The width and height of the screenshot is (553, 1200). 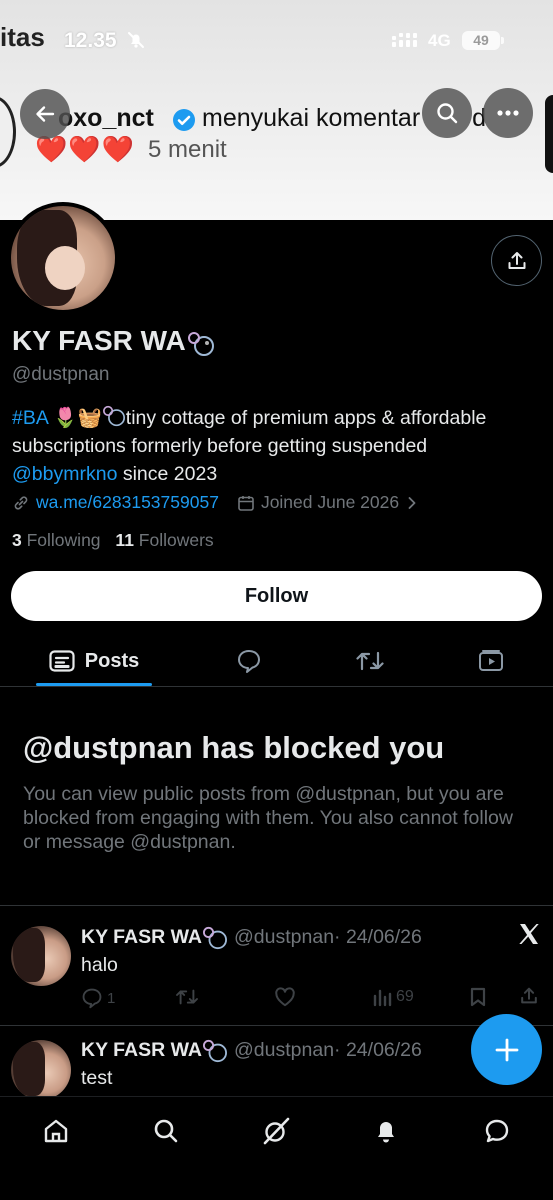 What do you see at coordinates (97, 1078) in the screenshot?
I see `tweet-text: test` at bounding box center [97, 1078].